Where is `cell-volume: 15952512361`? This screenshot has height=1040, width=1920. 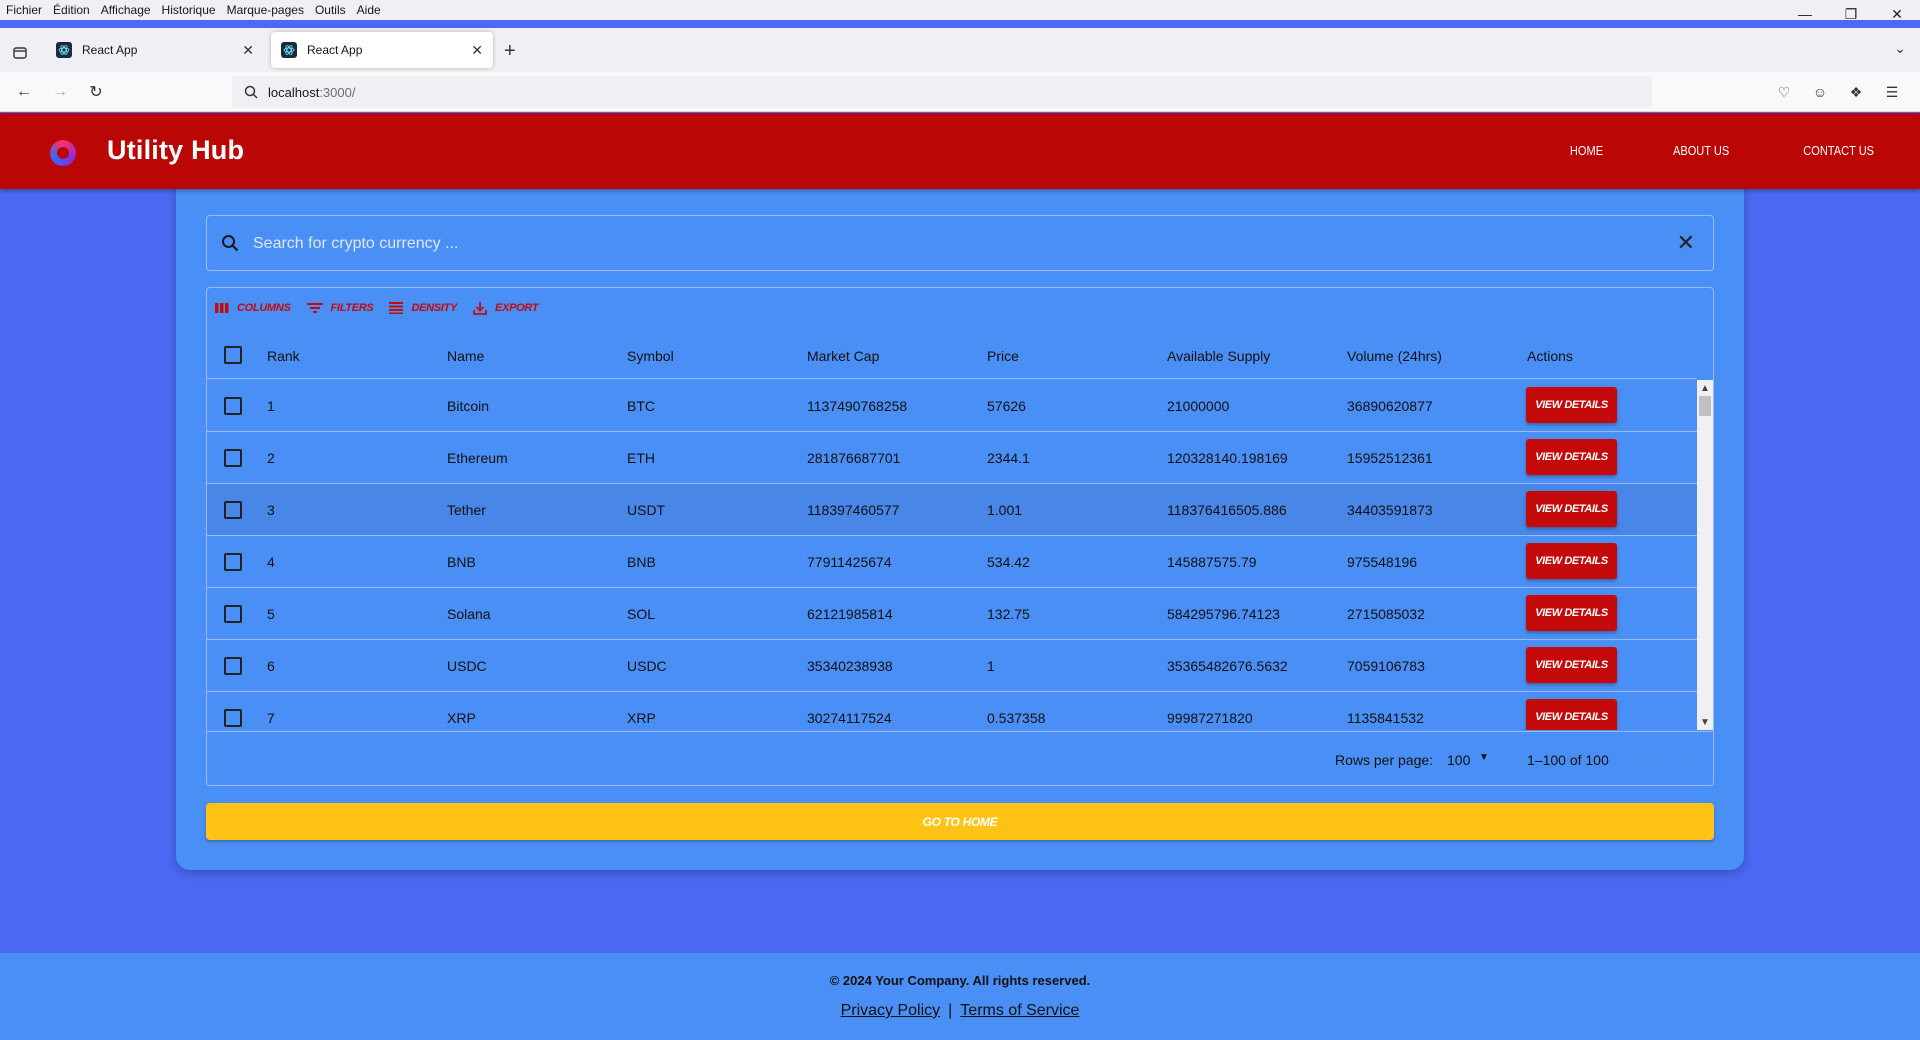 cell-volume: 15952512361 is located at coordinates (1390, 458).